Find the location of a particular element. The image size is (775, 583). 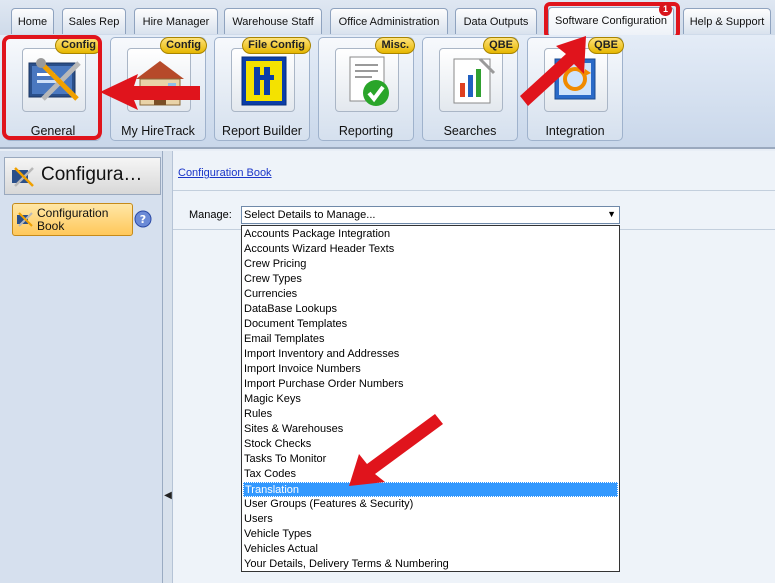

searches-button: Searches QBE is located at coordinates (470, 89).